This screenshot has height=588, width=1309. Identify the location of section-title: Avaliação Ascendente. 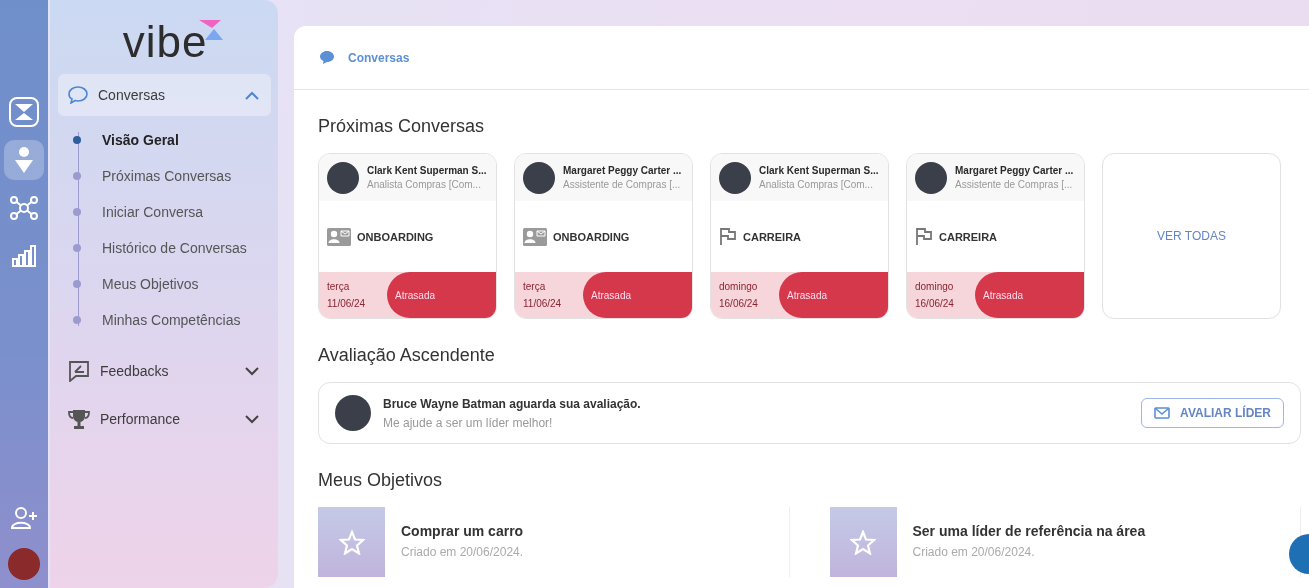
(407, 355).